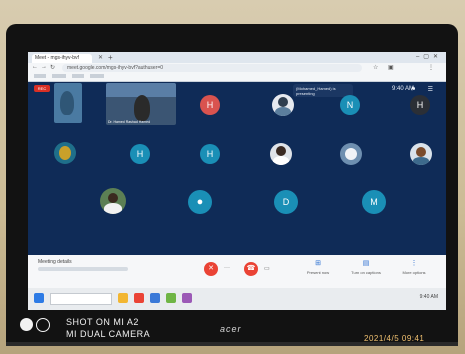 The width and height of the screenshot is (465, 354). I want to click on forward-icon: →, so click(44, 67).